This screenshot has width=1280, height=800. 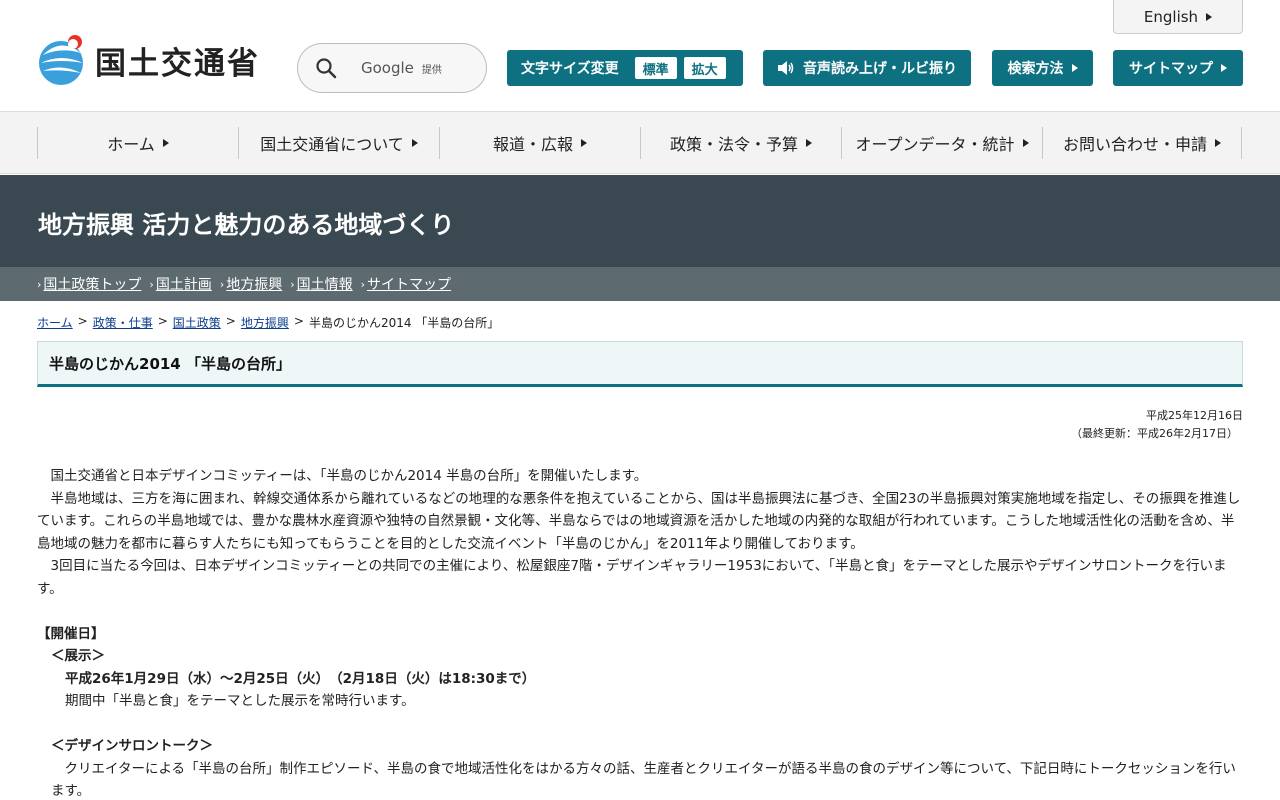 What do you see at coordinates (1194, 415) in the screenshot?
I see `publish-date: 平成25年12月16日` at bounding box center [1194, 415].